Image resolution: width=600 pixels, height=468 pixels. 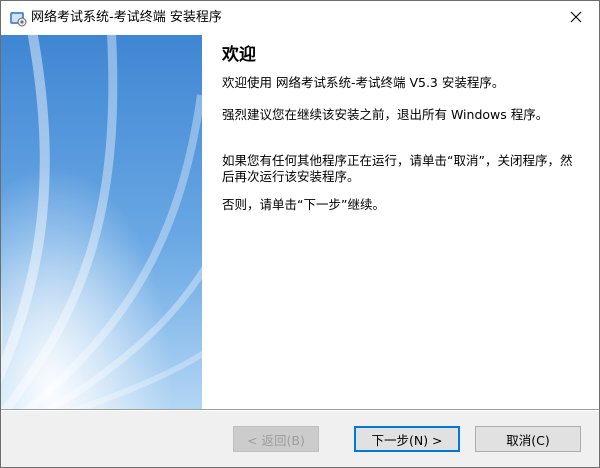 What do you see at coordinates (300, 18) in the screenshot?
I see `title-bar: 网络考试系统-考试终端 安装程序` at bounding box center [300, 18].